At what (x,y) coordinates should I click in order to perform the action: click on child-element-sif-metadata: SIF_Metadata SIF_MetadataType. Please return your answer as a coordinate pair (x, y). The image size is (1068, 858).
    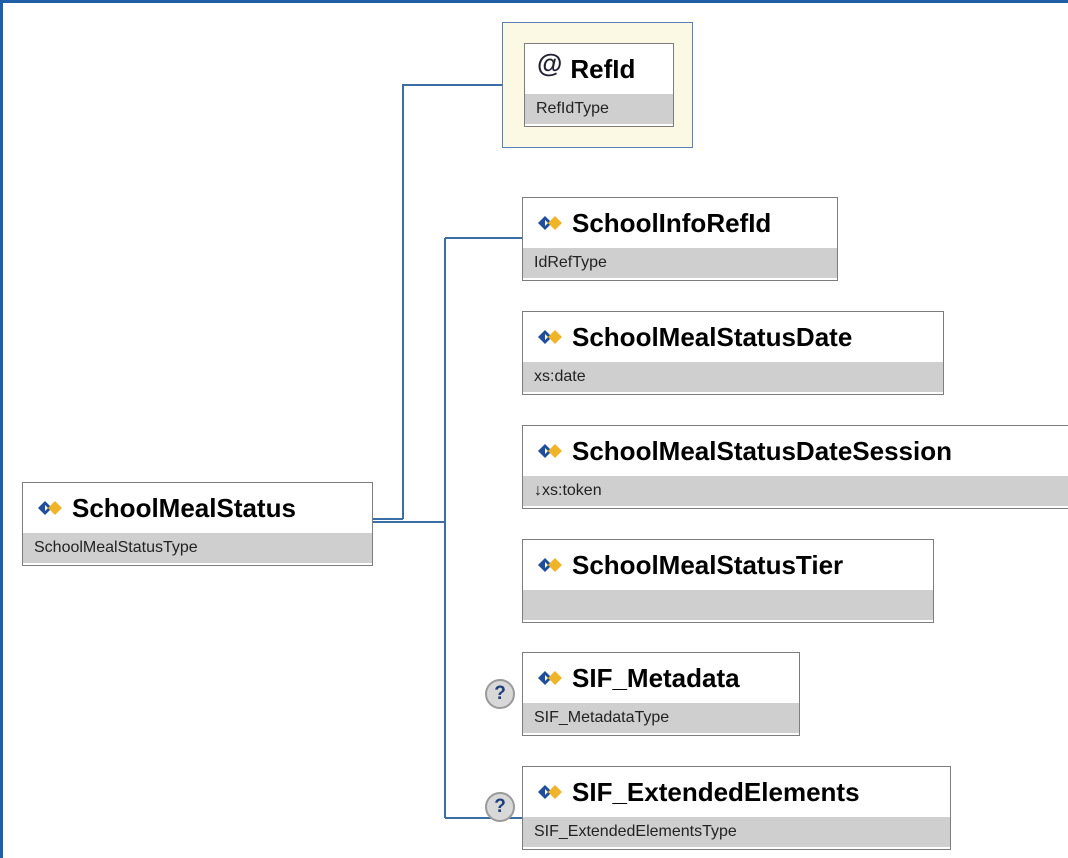
    Looking at the image, I should click on (661, 694).